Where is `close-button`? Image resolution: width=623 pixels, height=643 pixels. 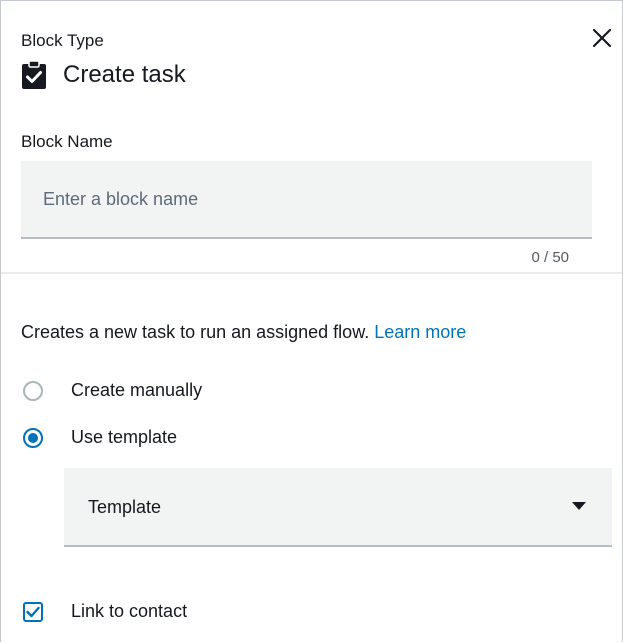 close-button is located at coordinates (602, 38).